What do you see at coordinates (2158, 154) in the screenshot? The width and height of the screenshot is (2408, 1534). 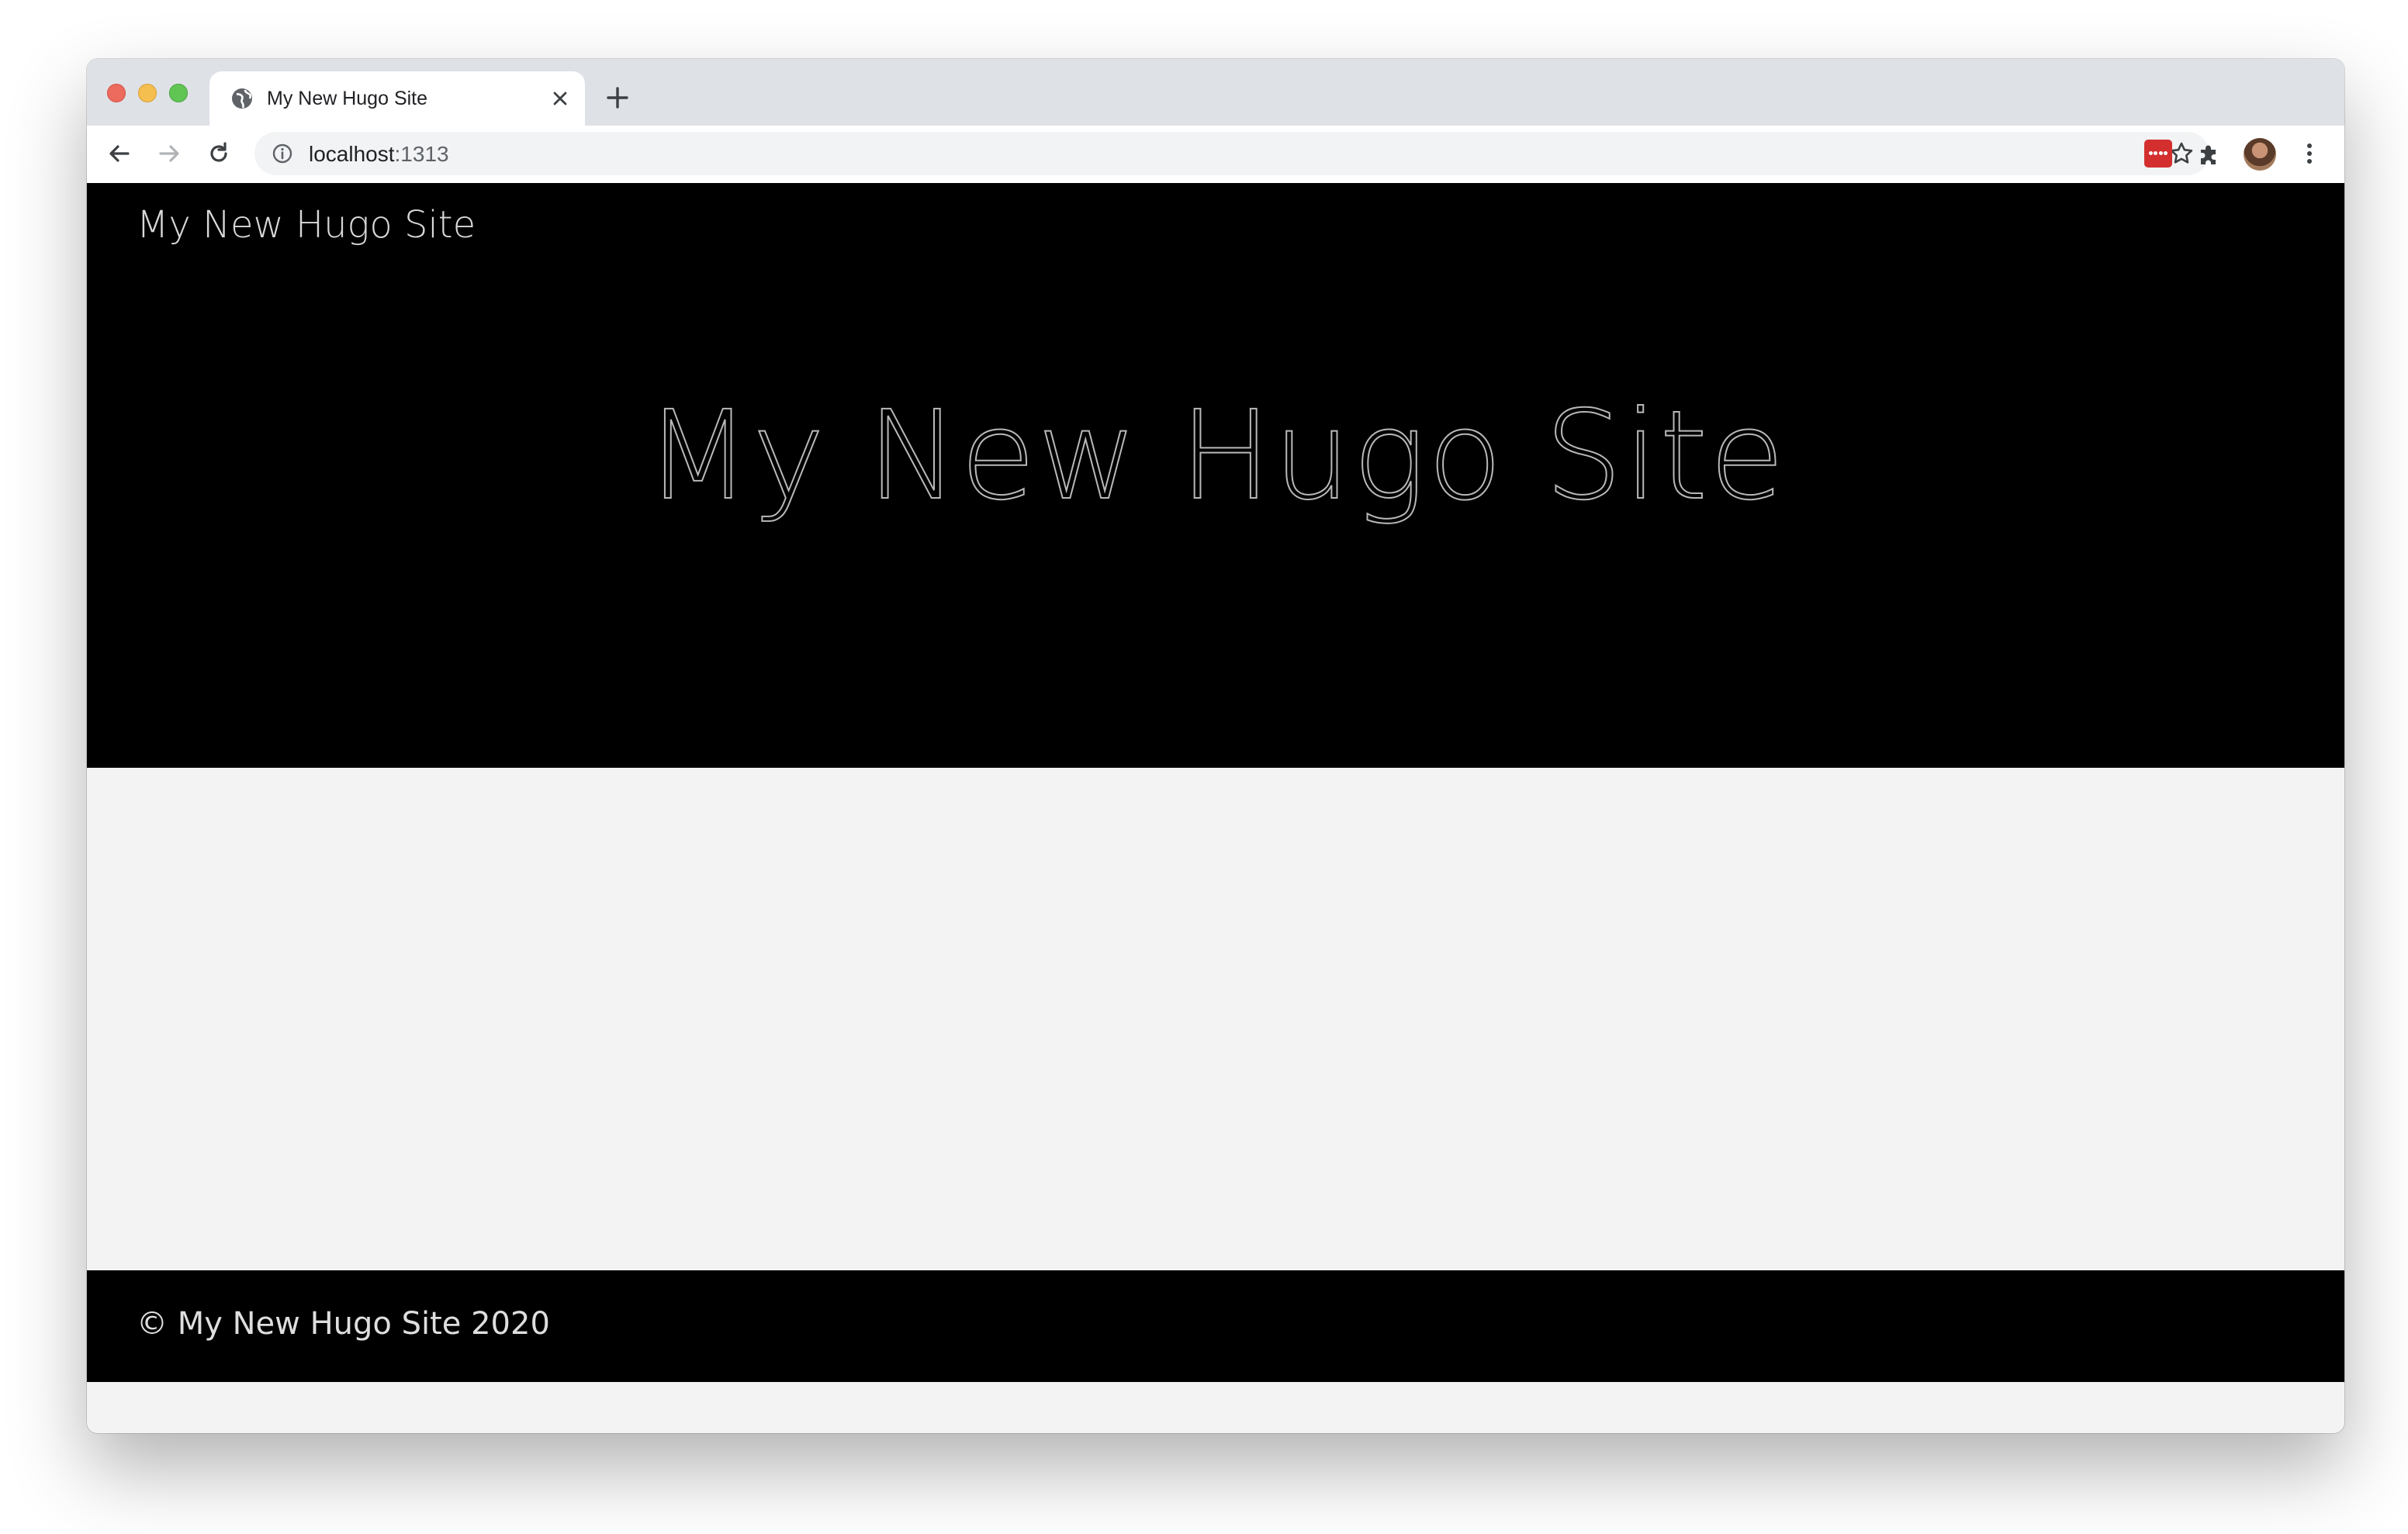 I see `extension-icon` at bounding box center [2158, 154].